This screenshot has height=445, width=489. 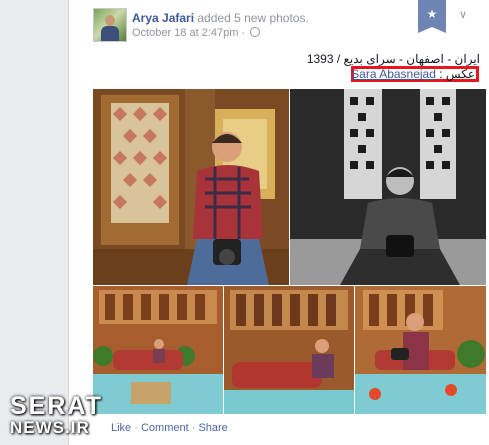 I want to click on post-header: Arya Jafari added 5 new photos., so click(x=220, y=18).